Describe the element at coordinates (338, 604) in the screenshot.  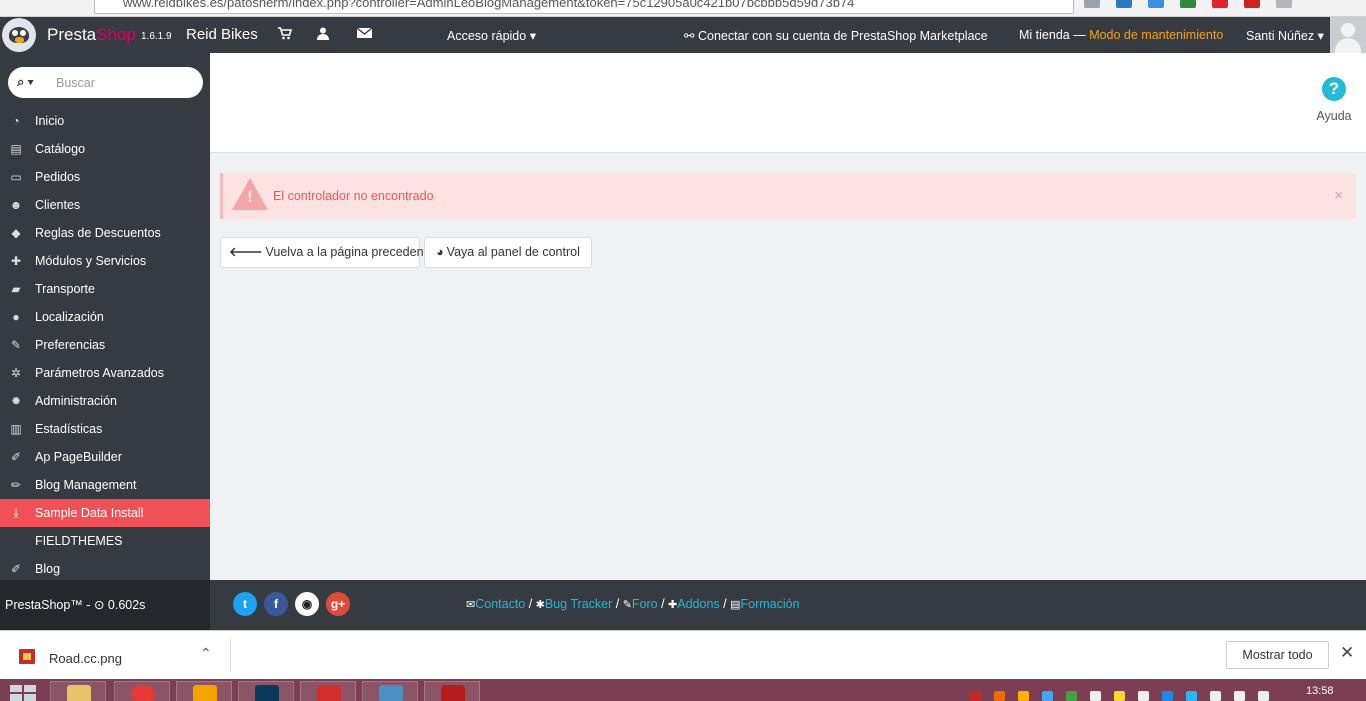
I see `google-plus-icon: g+` at that location.